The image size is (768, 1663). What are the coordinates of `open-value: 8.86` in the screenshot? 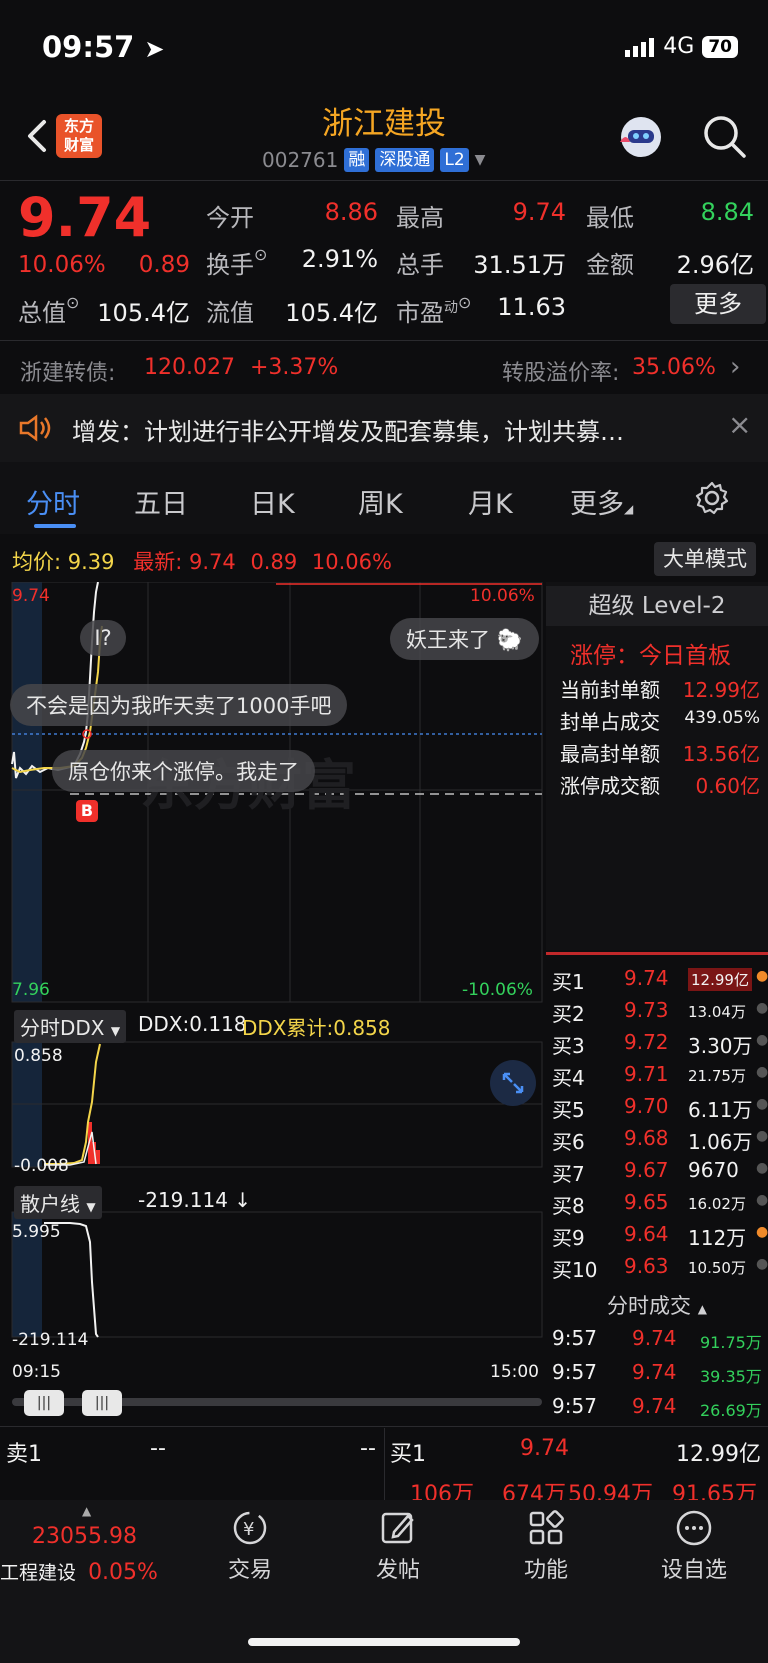 It's located at (351, 212).